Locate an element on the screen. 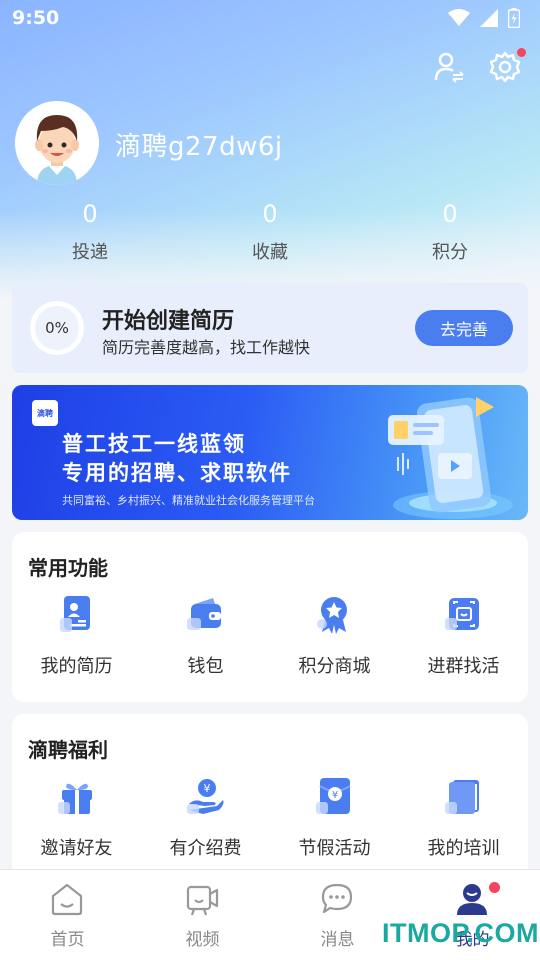 Image resolution: width=540 pixels, height=960 pixels. red-envelope-icon: ¥ is located at coordinates (333, 796).